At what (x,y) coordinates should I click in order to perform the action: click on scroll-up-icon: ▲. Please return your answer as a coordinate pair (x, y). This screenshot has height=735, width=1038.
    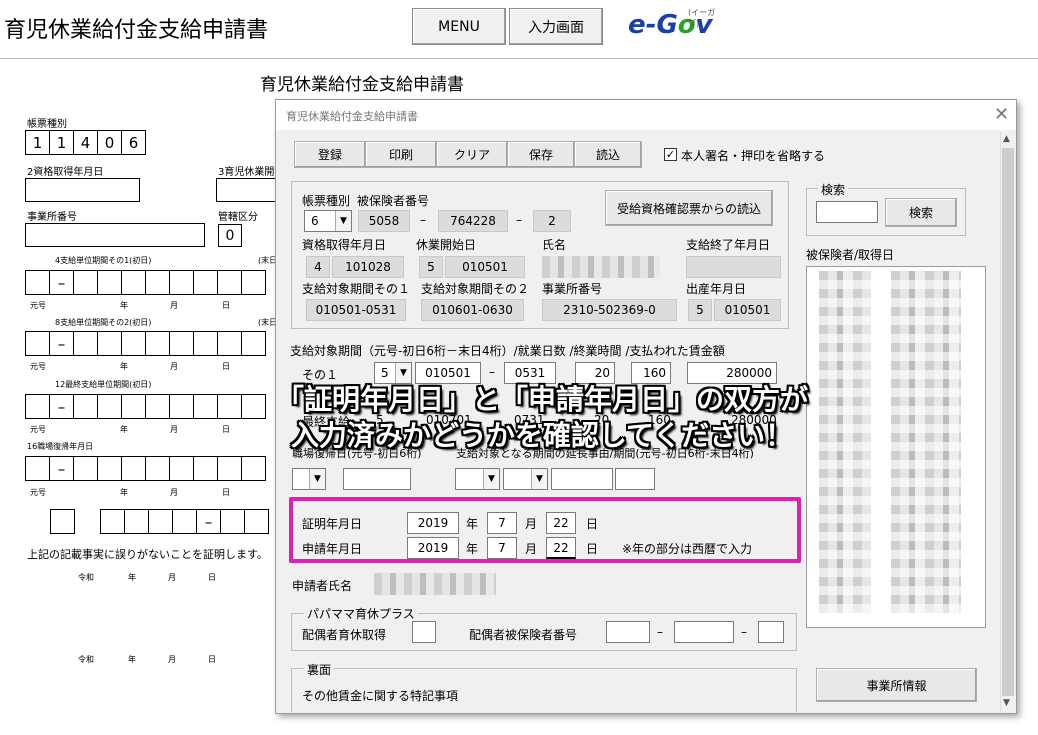
    Looking at the image, I should click on (1006, 139).